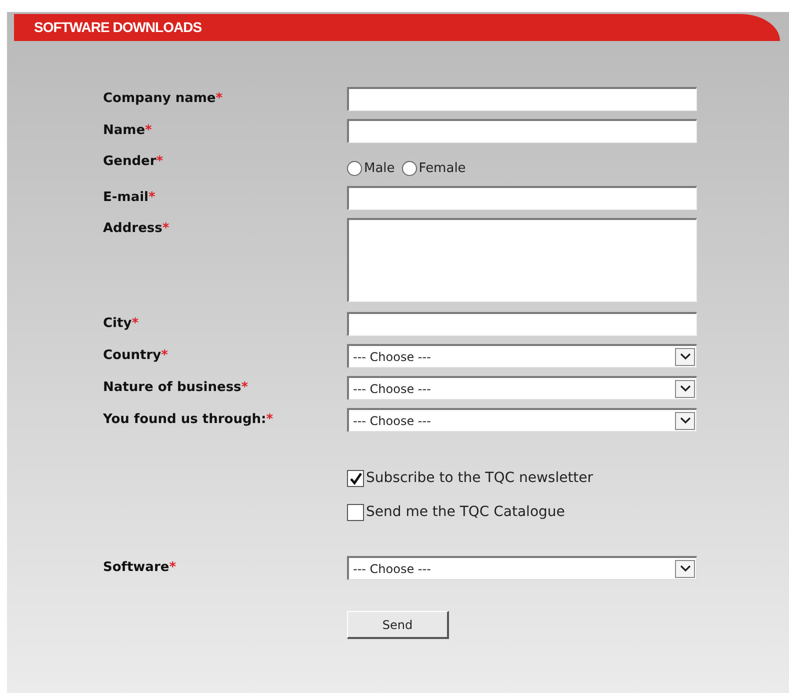 The height and width of the screenshot is (693, 789). Describe the element at coordinates (117, 324) in the screenshot. I see `field-label: City` at that location.